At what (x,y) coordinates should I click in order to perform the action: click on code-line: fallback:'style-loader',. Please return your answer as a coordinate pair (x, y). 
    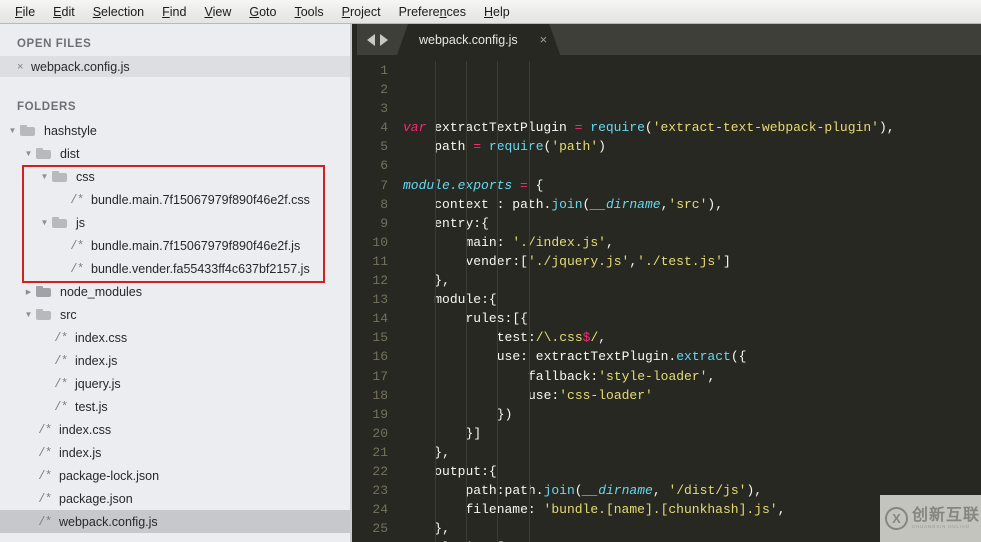
    Looking at the image, I should click on (622, 376).